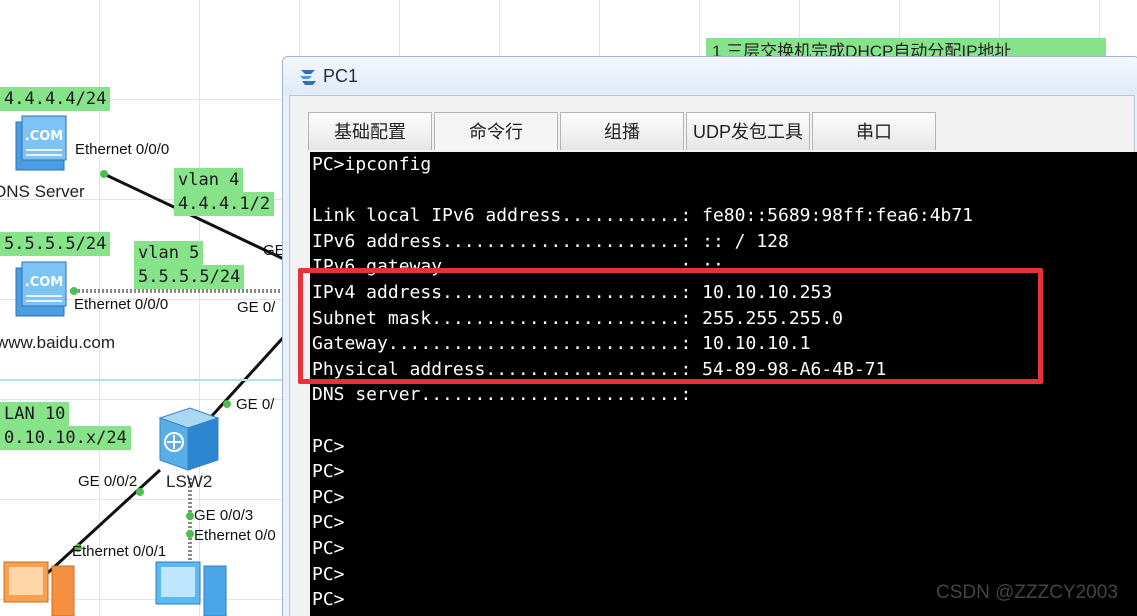 This screenshot has height=616, width=1137. Describe the element at coordinates (308, 77) in the screenshot. I see `ensp-app-icon` at that location.